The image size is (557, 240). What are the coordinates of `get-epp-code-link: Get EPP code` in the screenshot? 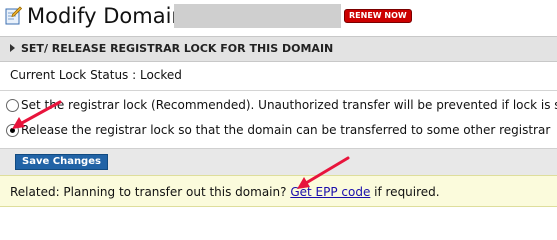 It's located at (330, 192).